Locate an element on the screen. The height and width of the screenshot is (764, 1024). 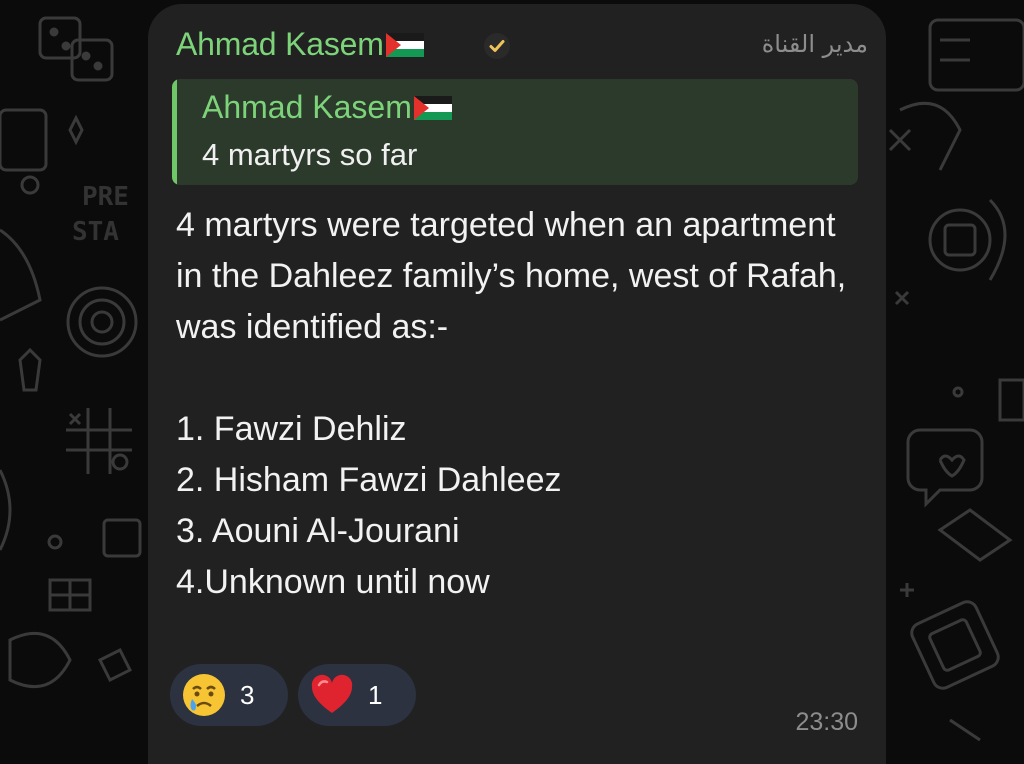
admin-role-label: مدير القناة is located at coordinates (814, 44).